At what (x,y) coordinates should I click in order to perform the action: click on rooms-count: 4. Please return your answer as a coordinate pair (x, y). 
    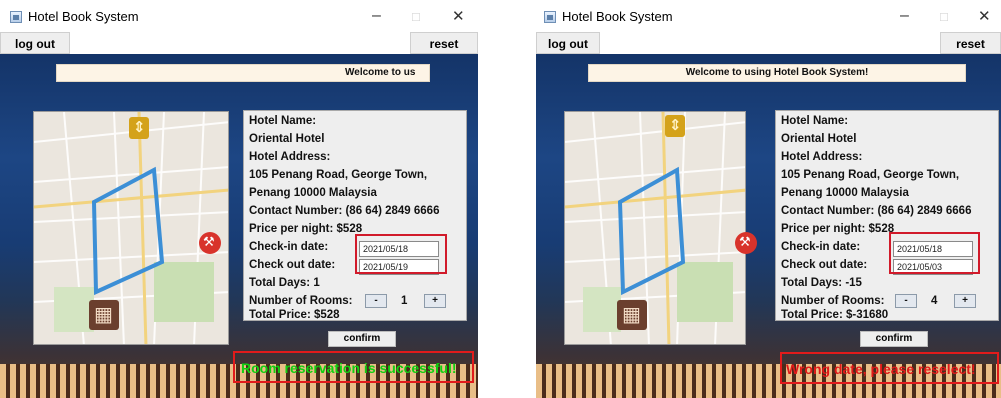
    Looking at the image, I should click on (934, 301).